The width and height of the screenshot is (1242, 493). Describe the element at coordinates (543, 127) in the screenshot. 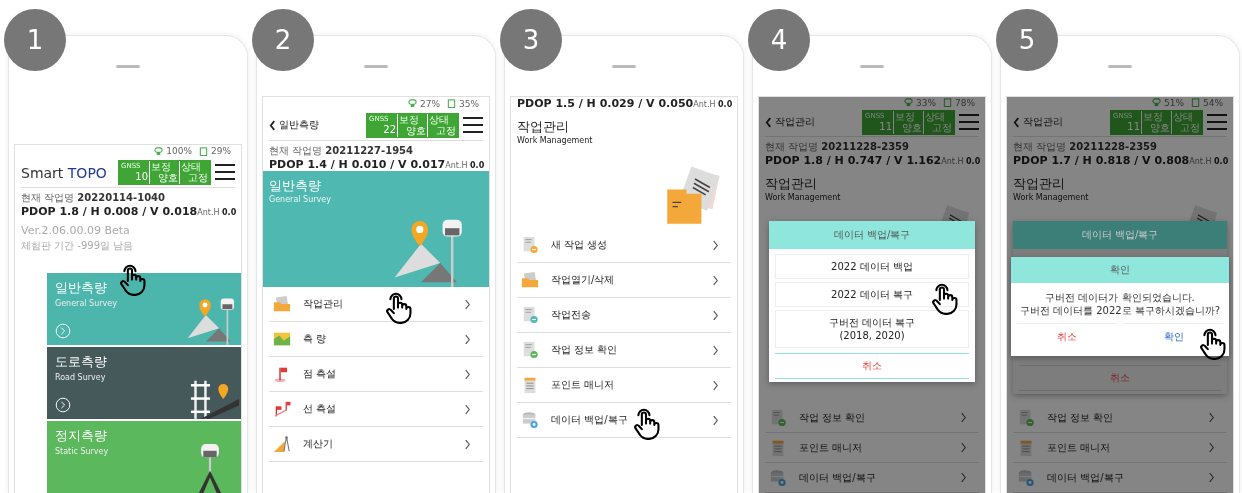

I see `section-title: 작업관리` at that location.